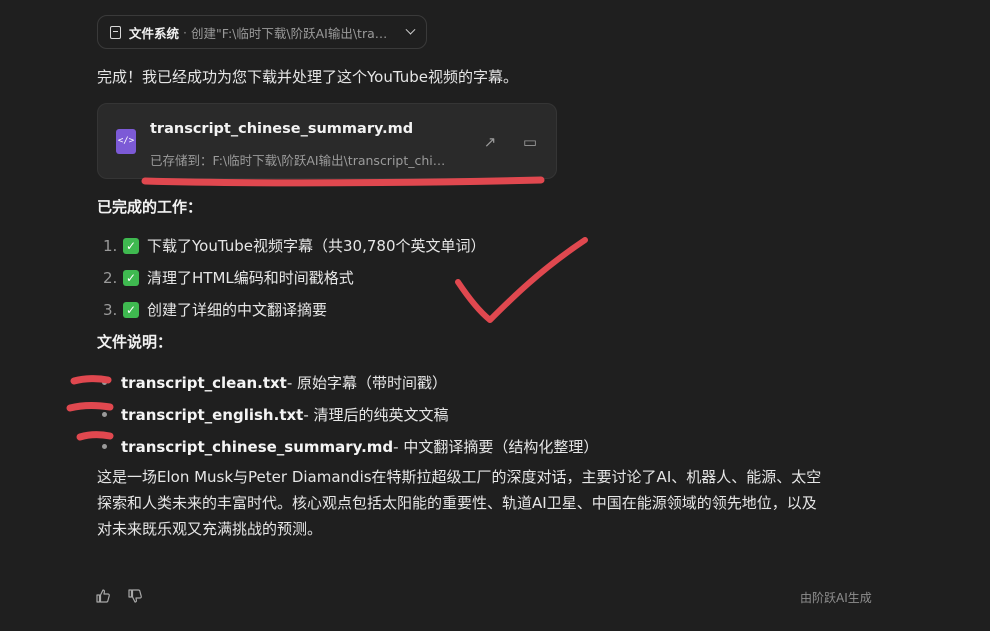 The height and width of the screenshot is (631, 990). Describe the element at coordinates (343, 181) in the screenshot. I see `underline-annotation` at that location.